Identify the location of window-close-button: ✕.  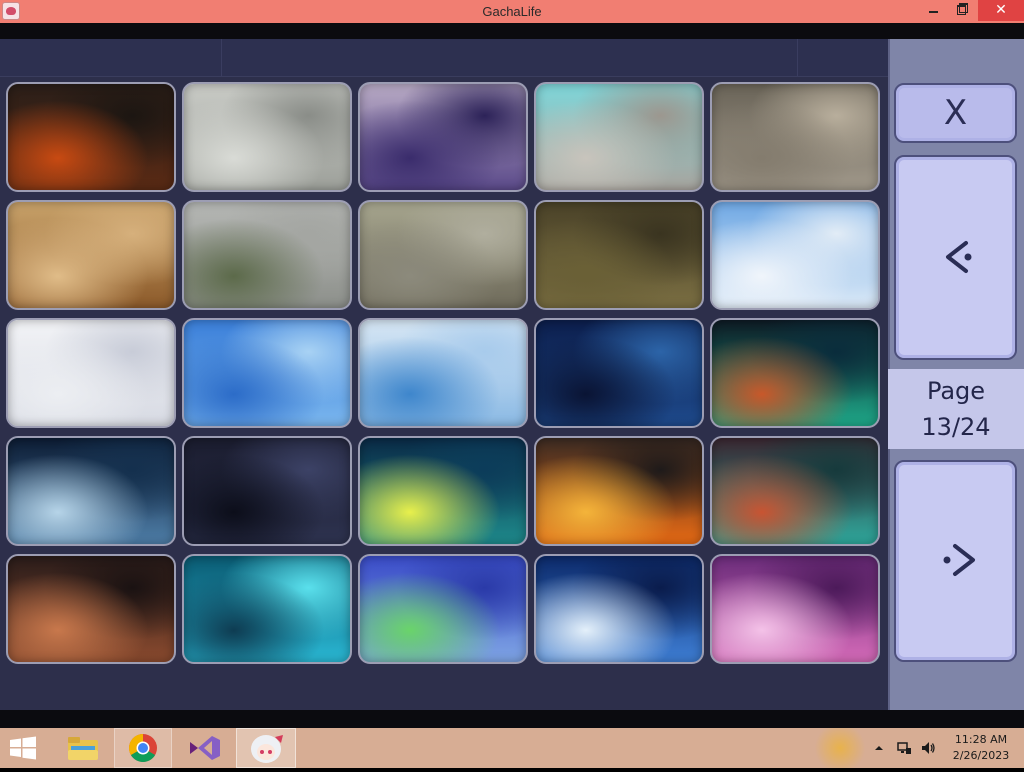
(1001, 10).